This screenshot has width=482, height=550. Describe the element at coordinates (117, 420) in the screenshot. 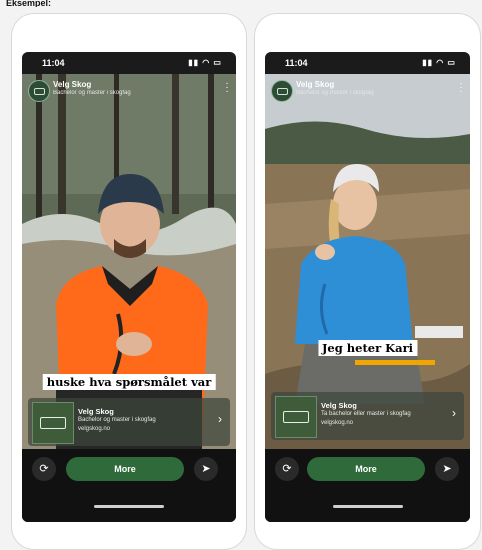

I see `ad-line-1: Bachelor og master i skogfag` at that location.